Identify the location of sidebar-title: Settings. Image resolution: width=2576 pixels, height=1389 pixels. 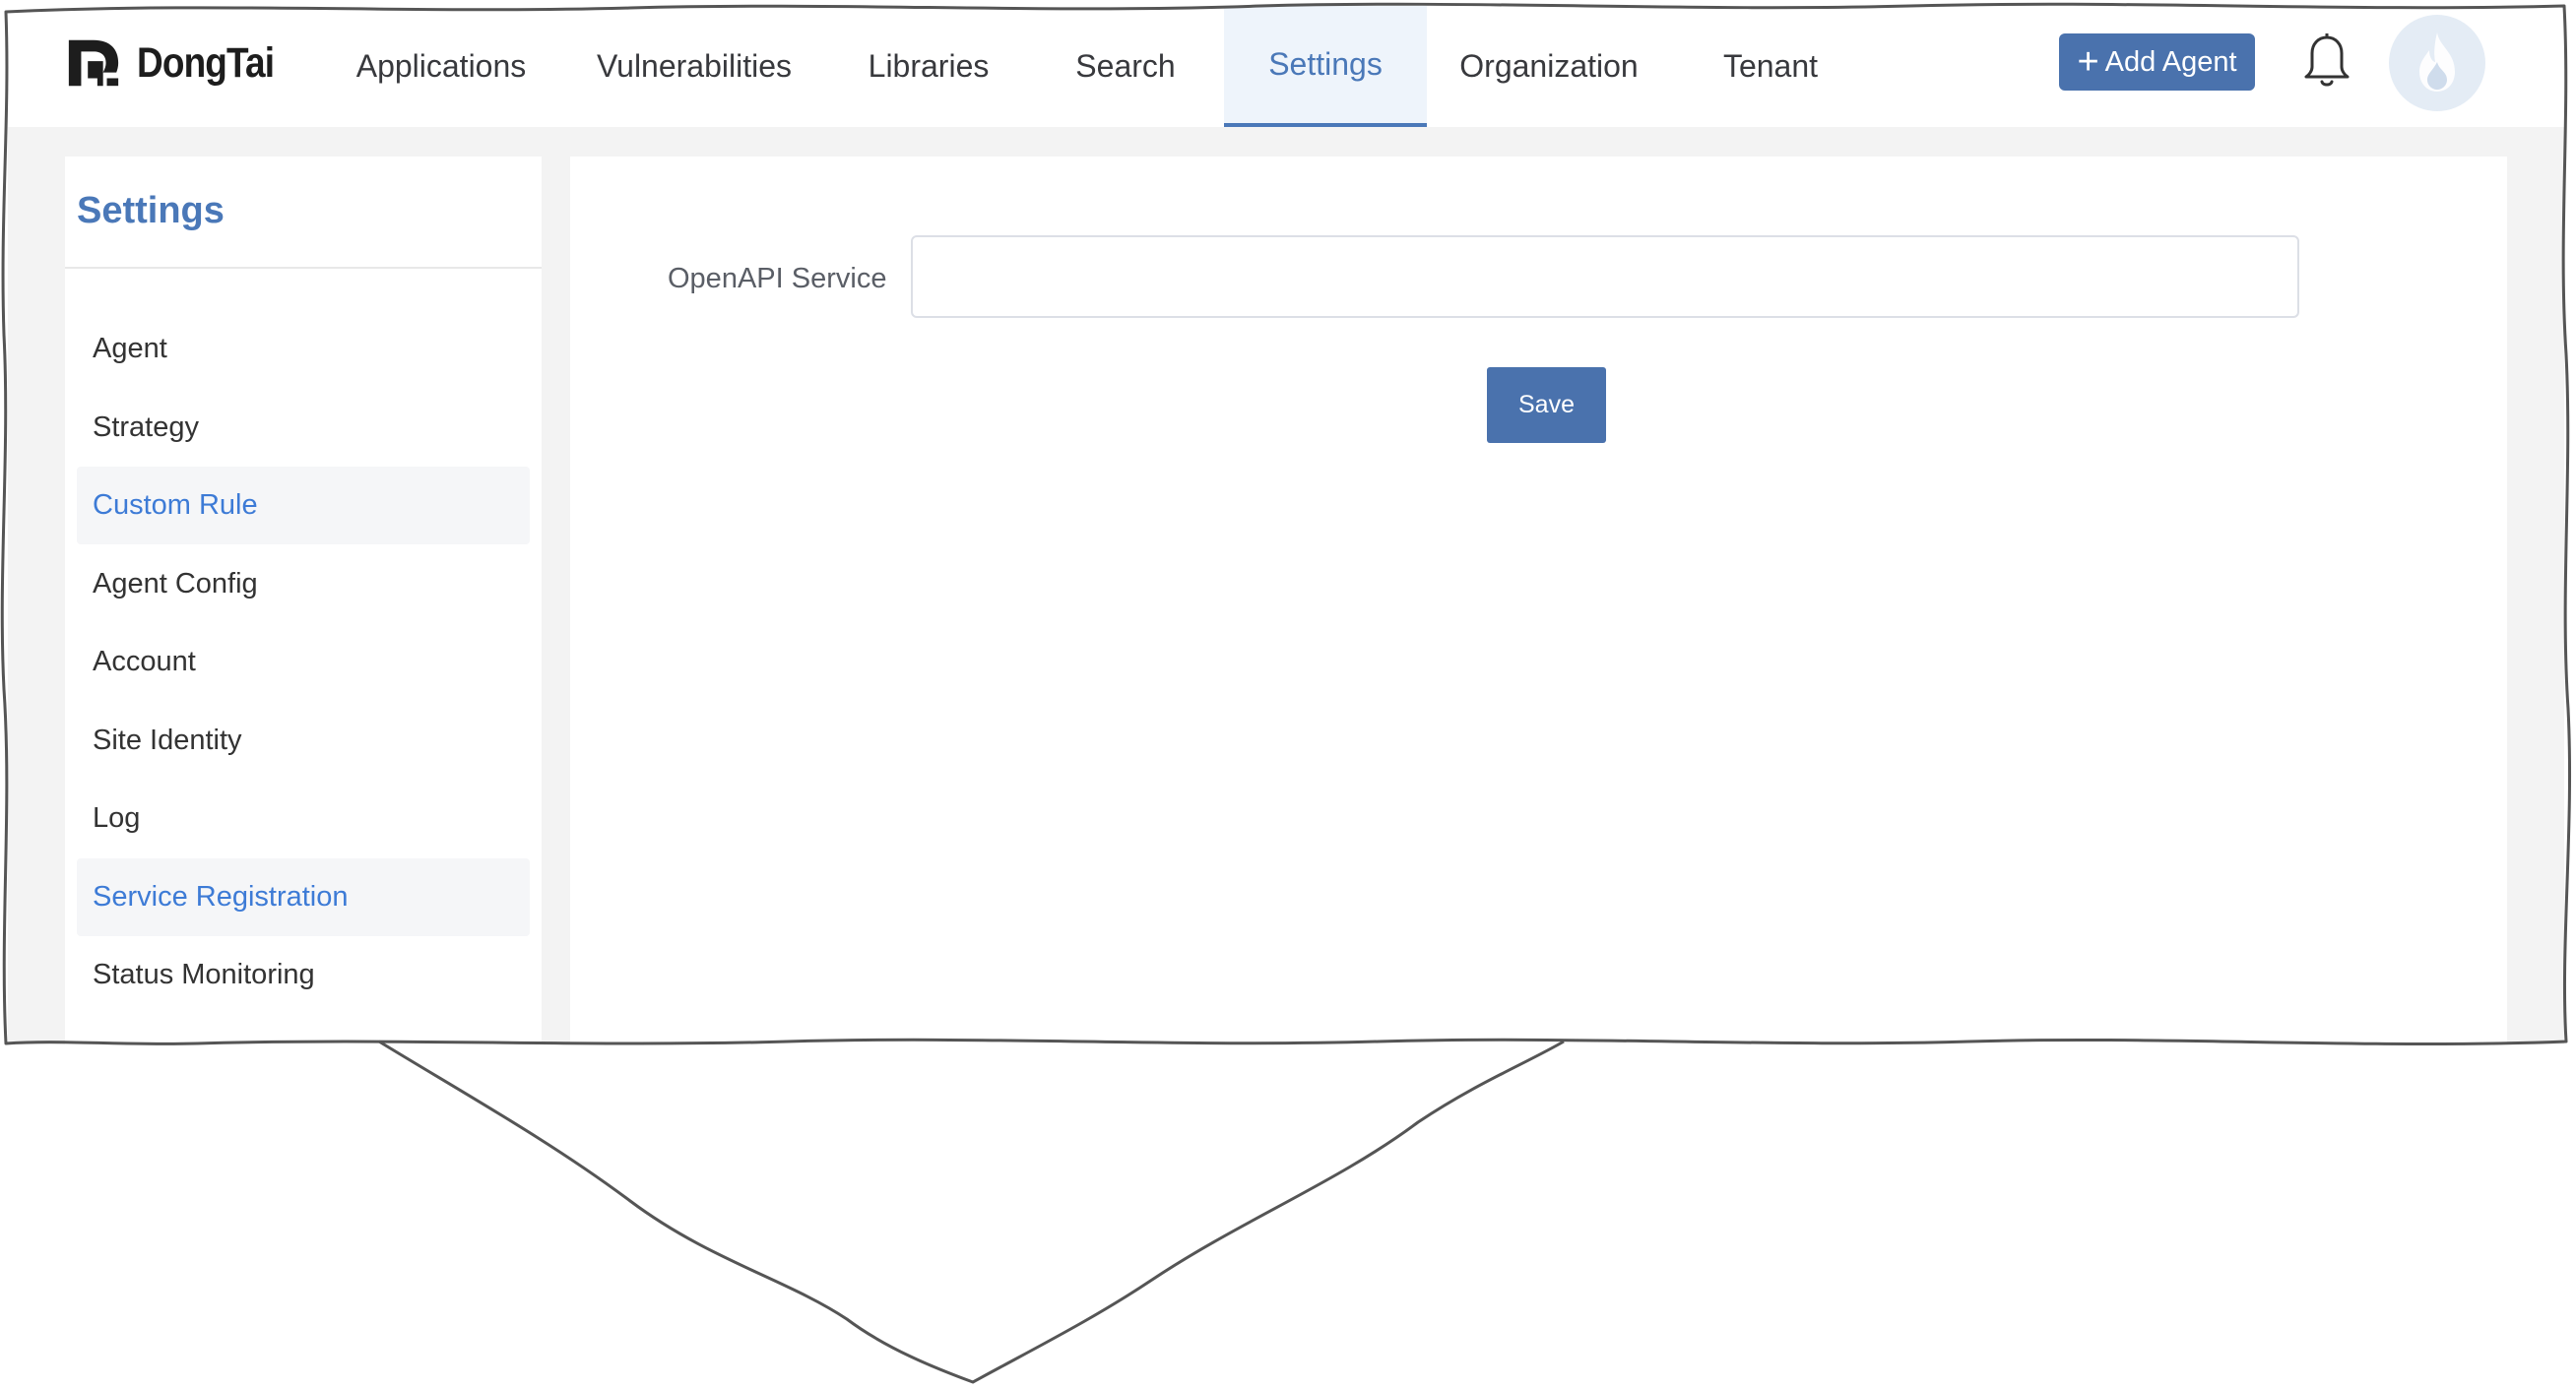
(151, 210).